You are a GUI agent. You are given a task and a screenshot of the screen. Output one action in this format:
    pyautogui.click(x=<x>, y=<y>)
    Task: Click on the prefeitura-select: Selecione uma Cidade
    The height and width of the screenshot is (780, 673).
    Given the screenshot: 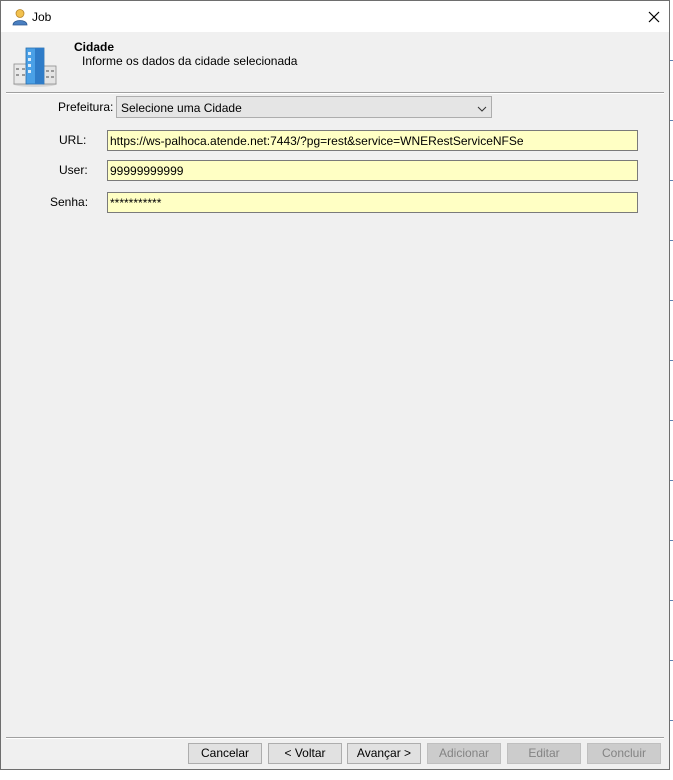 What is the action you would take?
    pyautogui.click(x=304, y=107)
    